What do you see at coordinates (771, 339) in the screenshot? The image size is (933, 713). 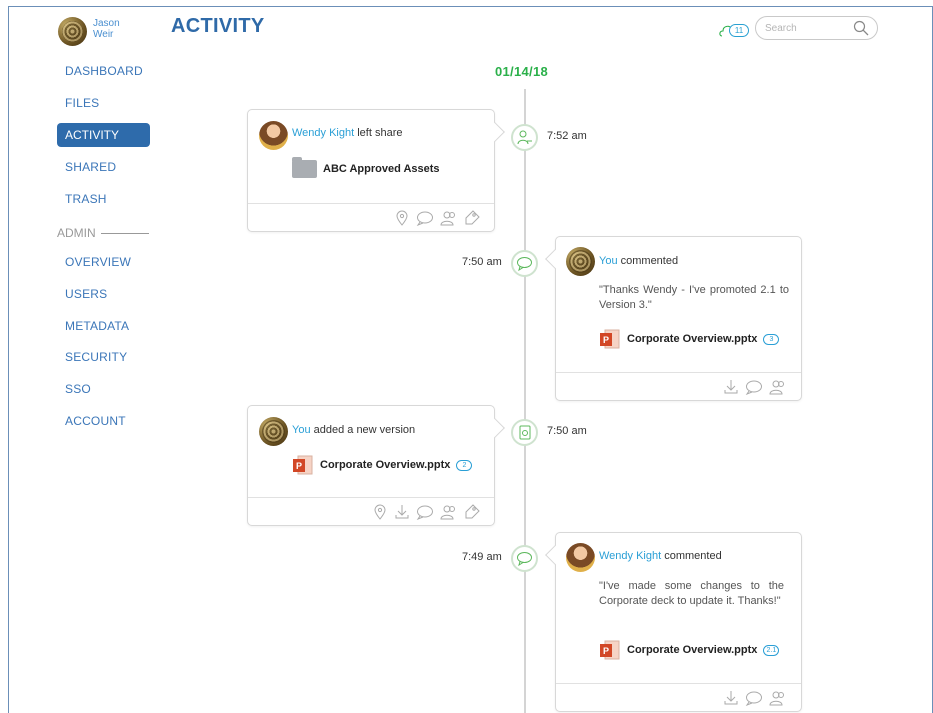 I see `version-badge: 3` at bounding box center [771, 339].